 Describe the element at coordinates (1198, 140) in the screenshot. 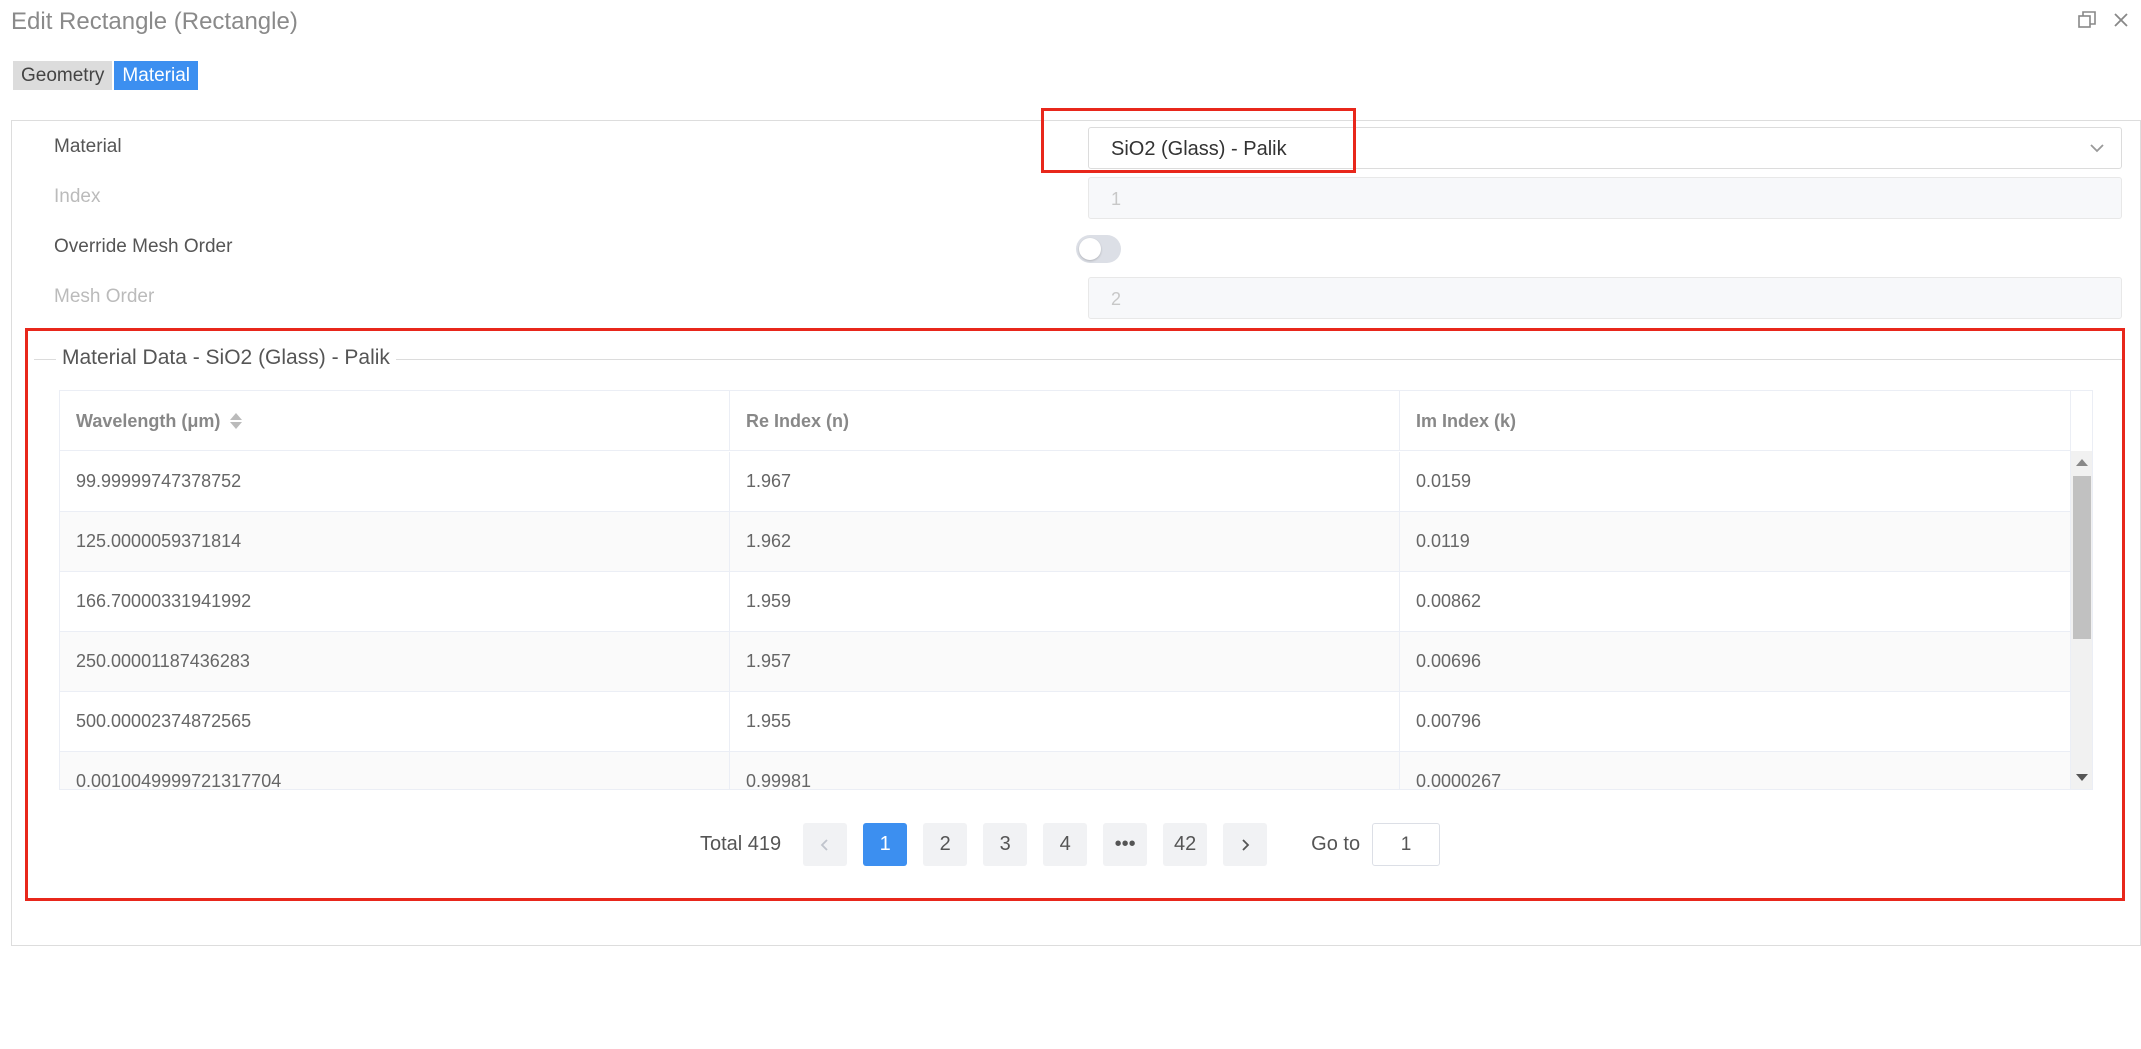

I see `highlight-material-select` at that location.